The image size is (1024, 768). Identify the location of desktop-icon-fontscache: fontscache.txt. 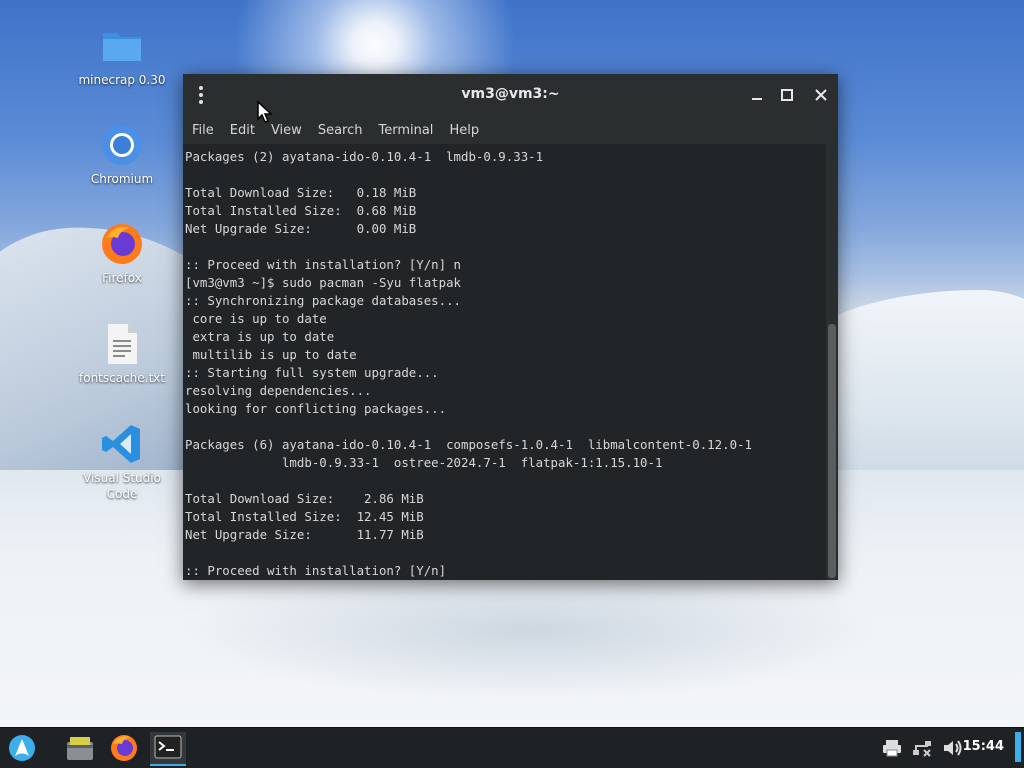
(122, 354).